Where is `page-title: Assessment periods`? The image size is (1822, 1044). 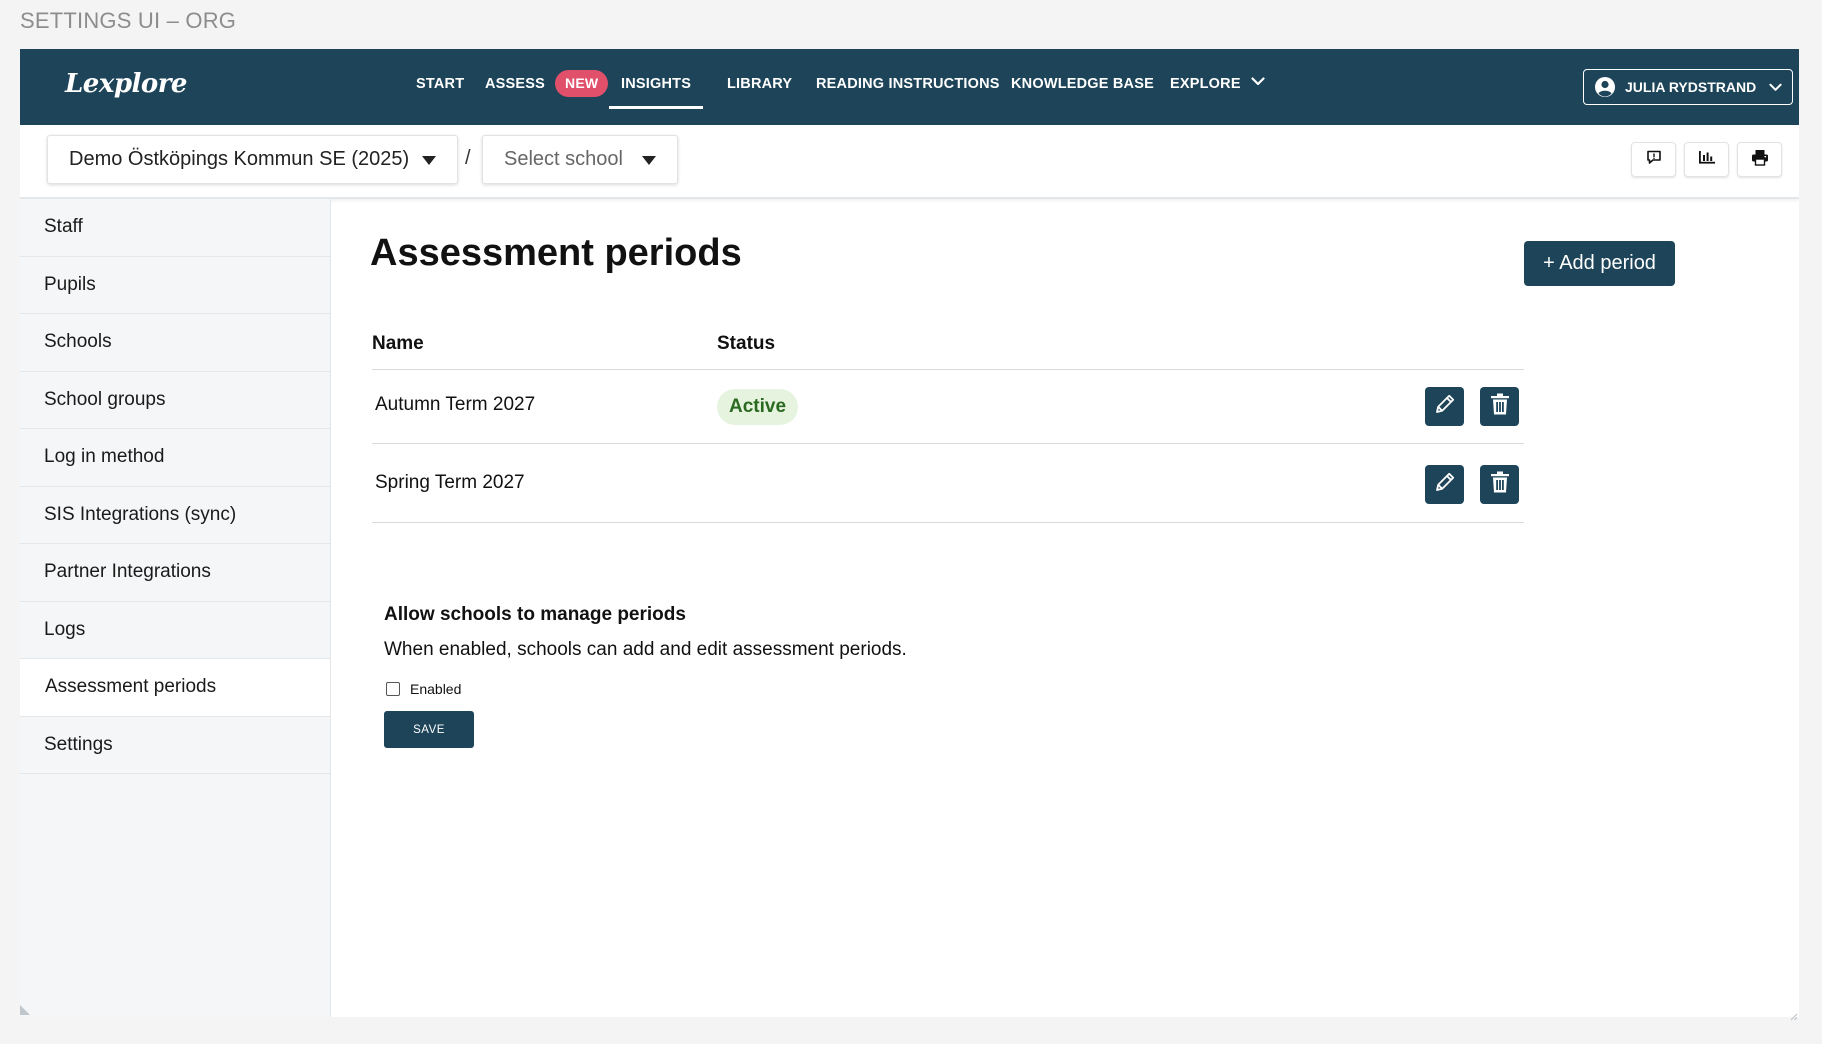
page-title: Assessment periods is located at coordinates (556, 253).